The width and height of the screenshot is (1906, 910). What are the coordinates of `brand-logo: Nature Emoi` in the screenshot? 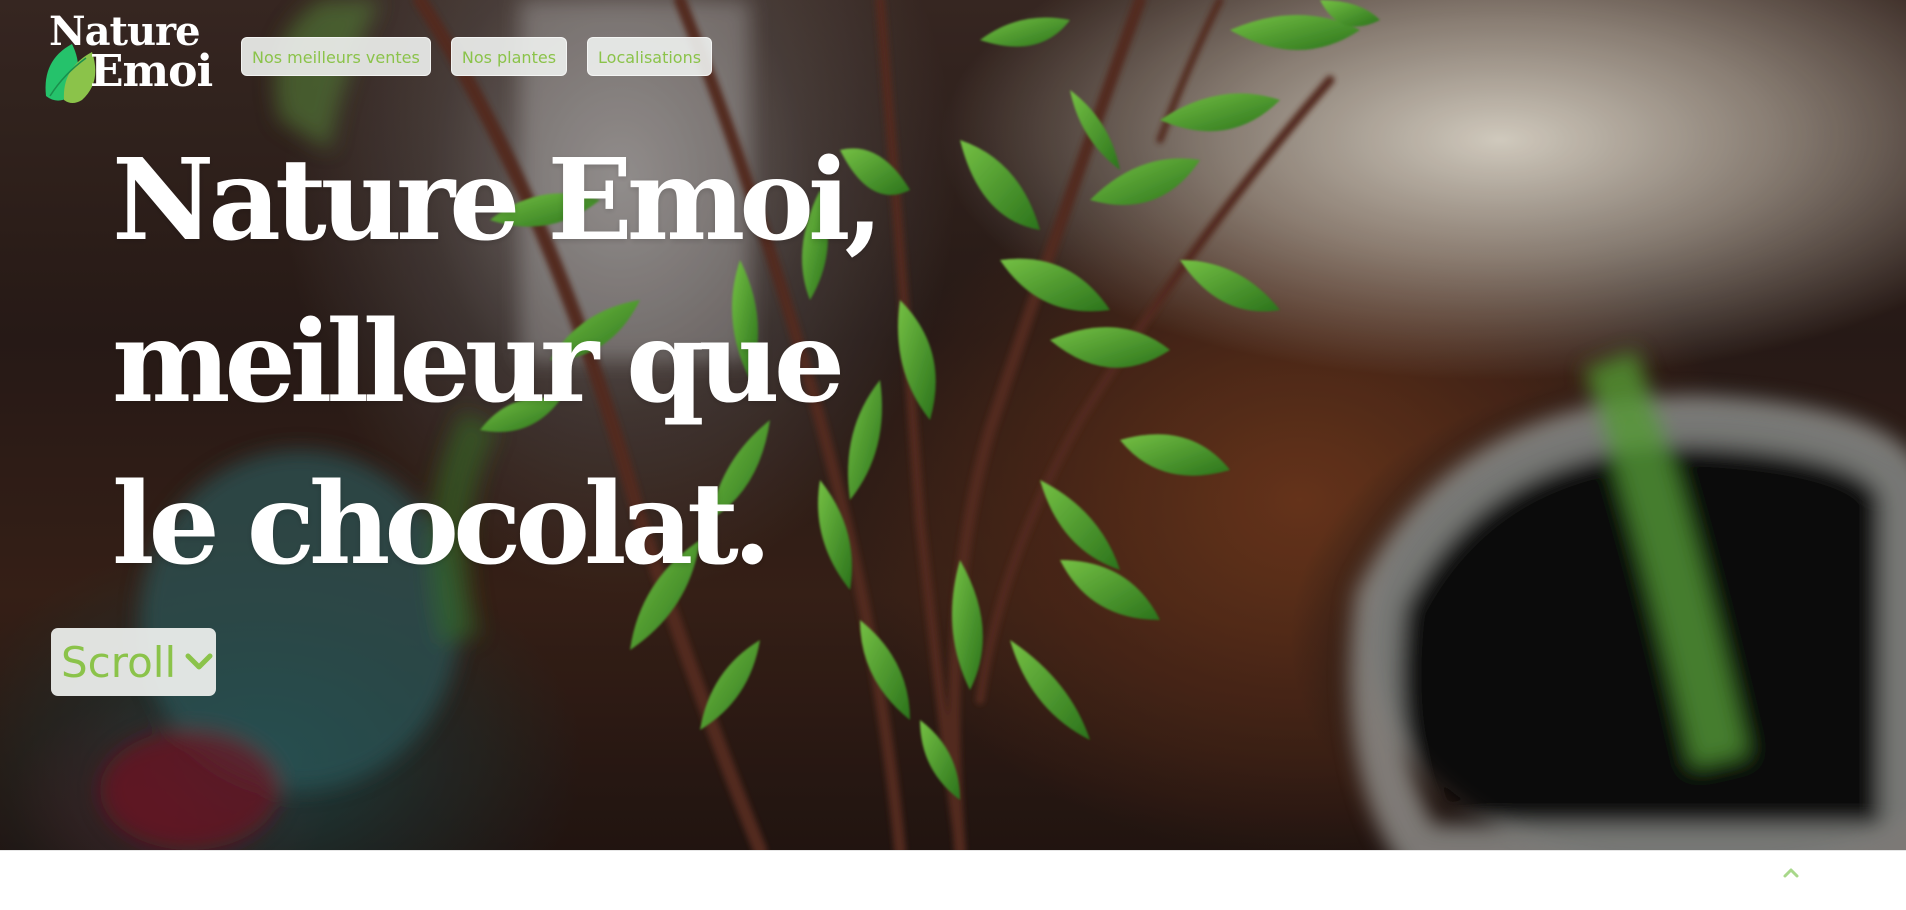 It's located at (132, 57).